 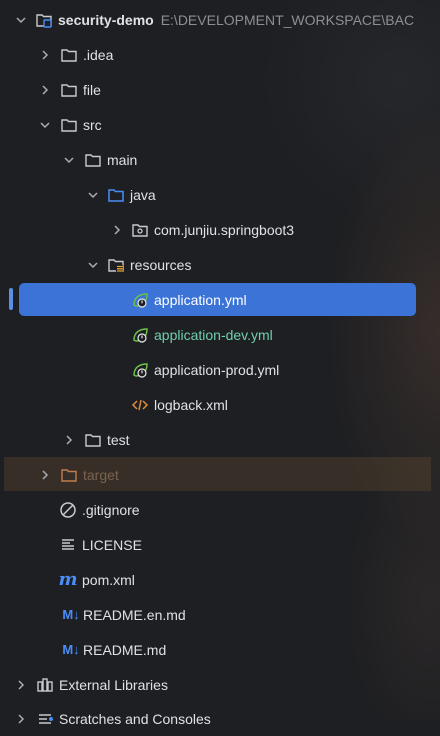 What do you see at coordinates (44, 20) in the screenshot?
I see `module-folder-icon` at bounding box center [44, 20].